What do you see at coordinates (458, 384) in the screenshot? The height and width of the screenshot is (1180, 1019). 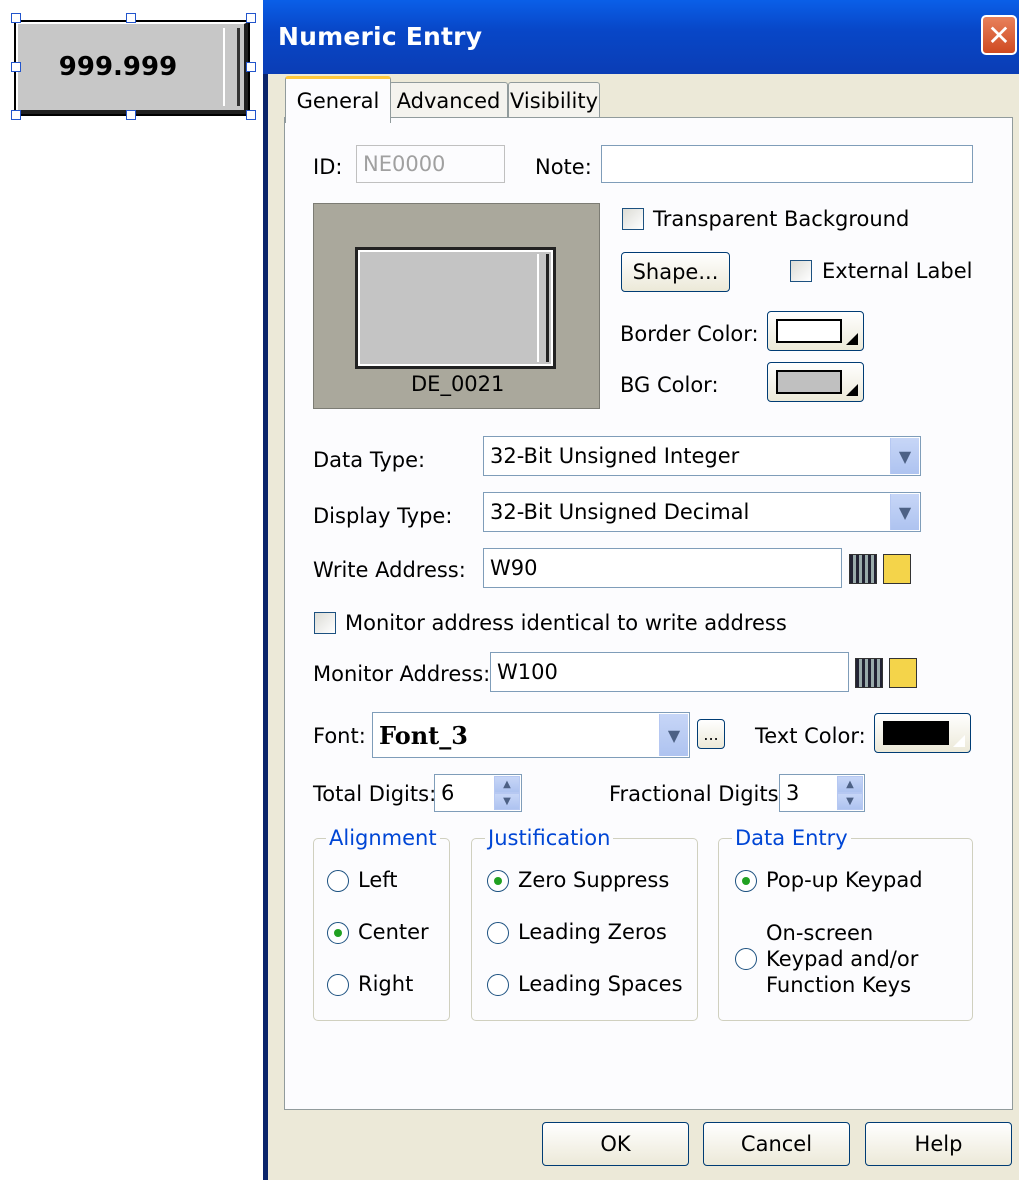 I see `preview-caption: DE_0021` at bounding box center [458, 384].